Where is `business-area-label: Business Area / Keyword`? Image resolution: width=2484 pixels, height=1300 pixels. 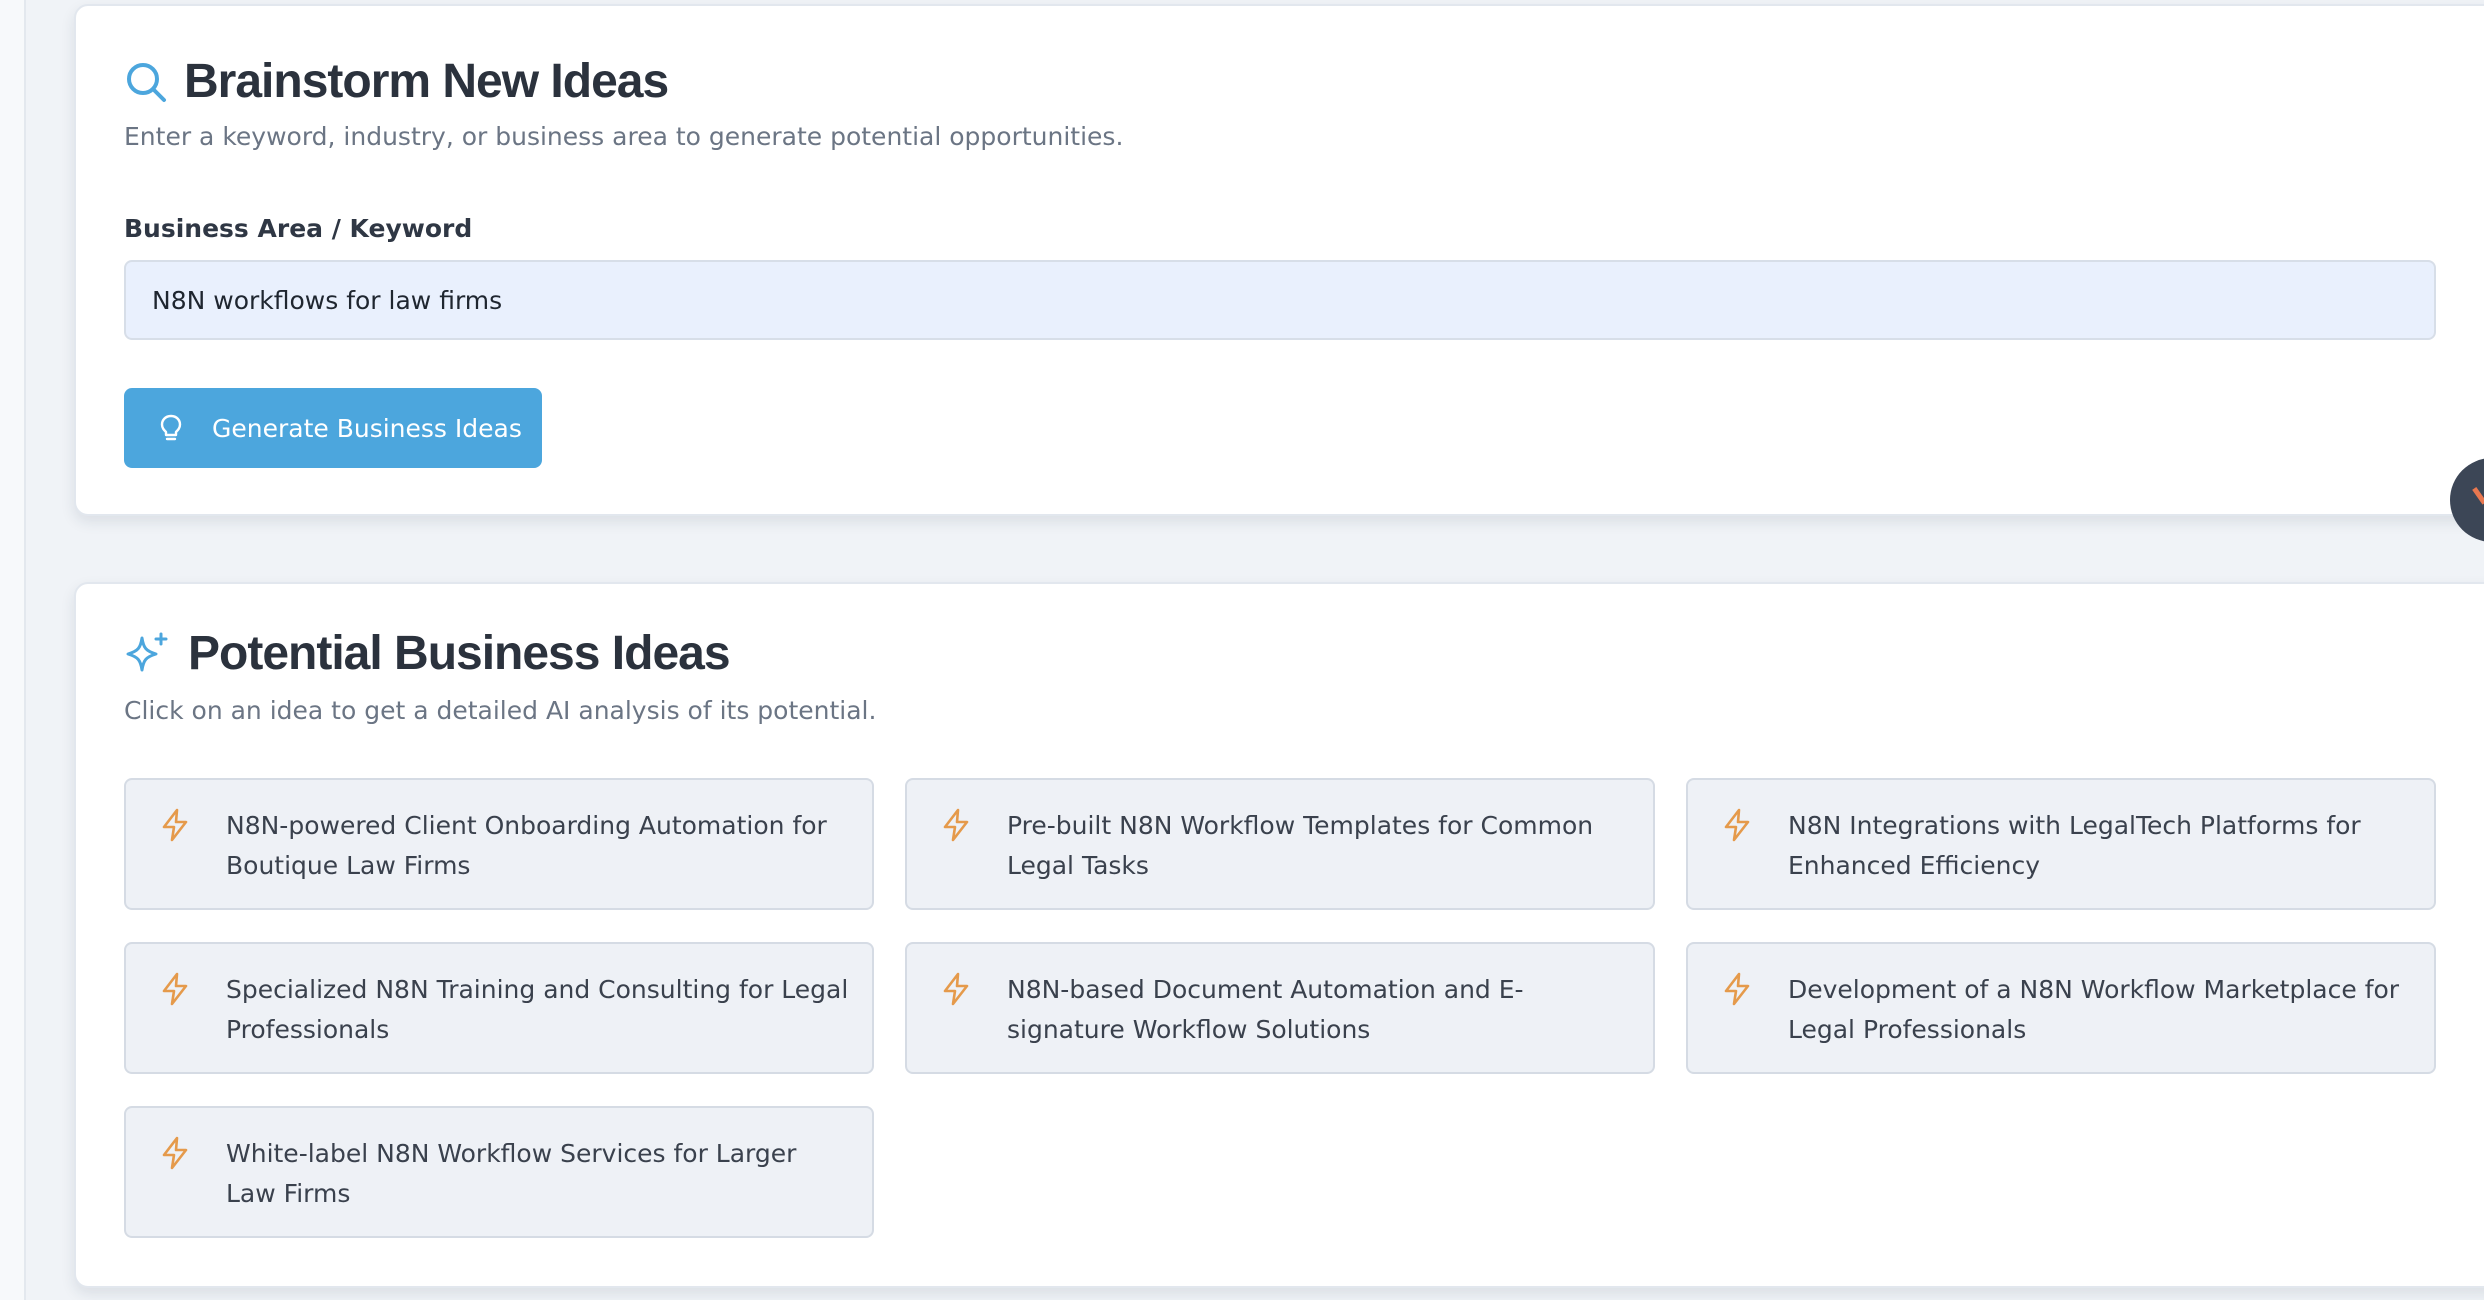 business-area-label: Business Area / Keyword is located at coordinates (298, 228).